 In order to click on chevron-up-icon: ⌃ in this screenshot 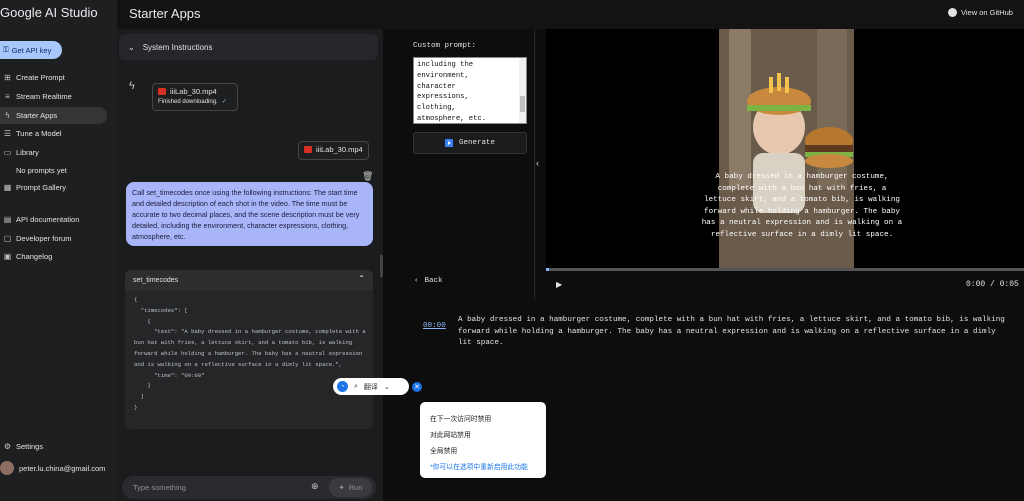, I will do `click(361, 278)`.